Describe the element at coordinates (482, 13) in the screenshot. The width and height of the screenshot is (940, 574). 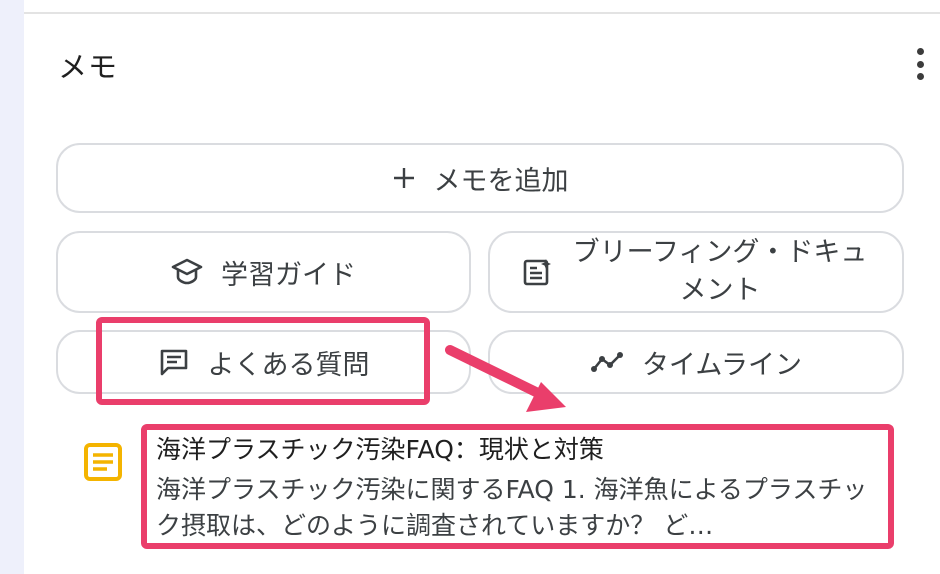
I see `top-divider` at that location.